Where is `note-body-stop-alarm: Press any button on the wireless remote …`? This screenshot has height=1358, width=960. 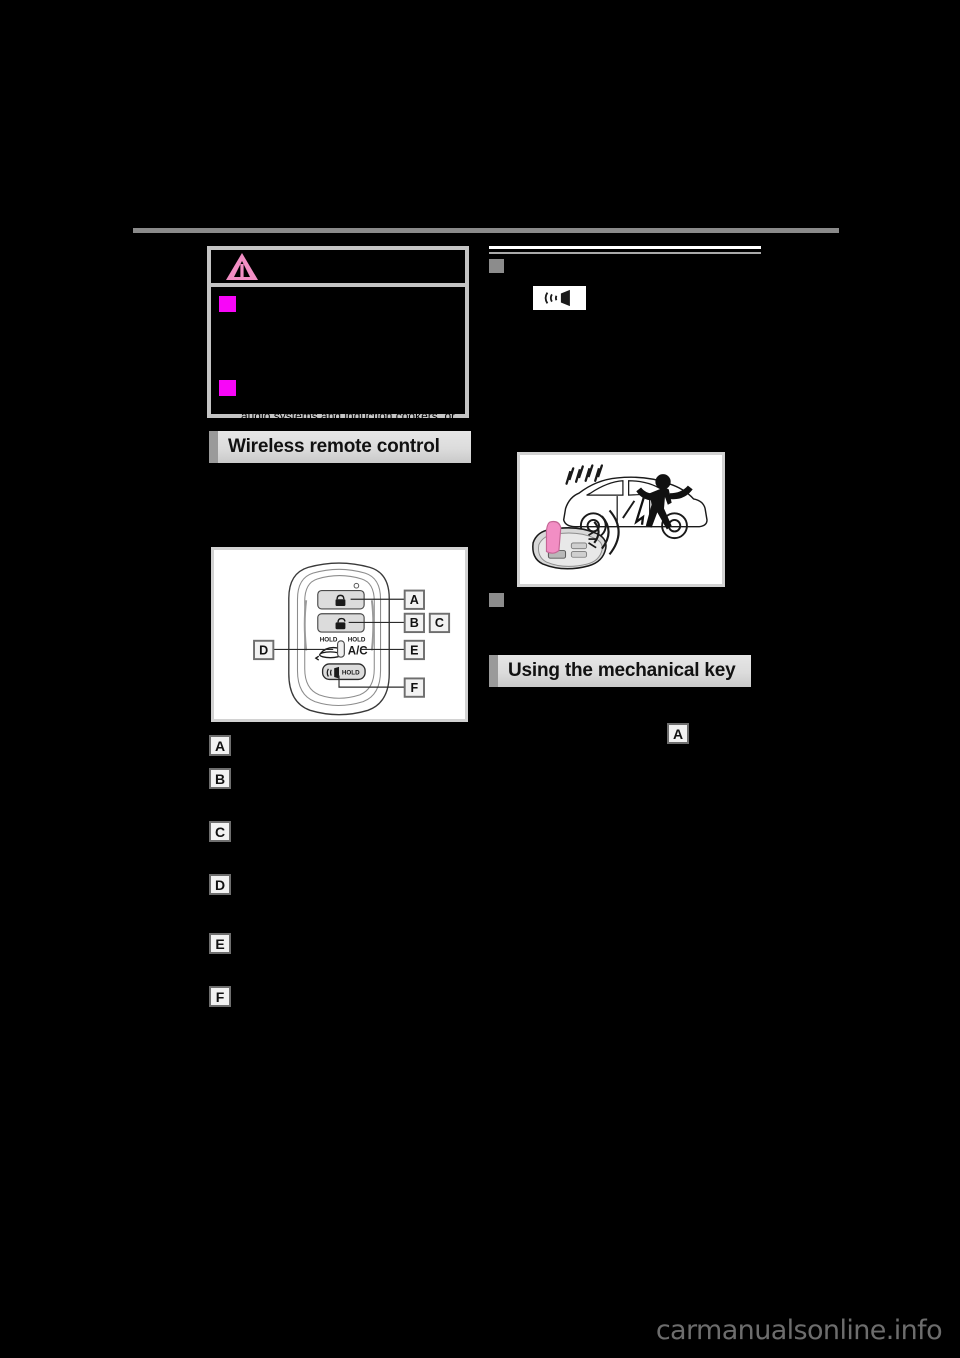 note-body-stop-alarm: Press any button on the wireless remote … is located at coordinates (623, 634).